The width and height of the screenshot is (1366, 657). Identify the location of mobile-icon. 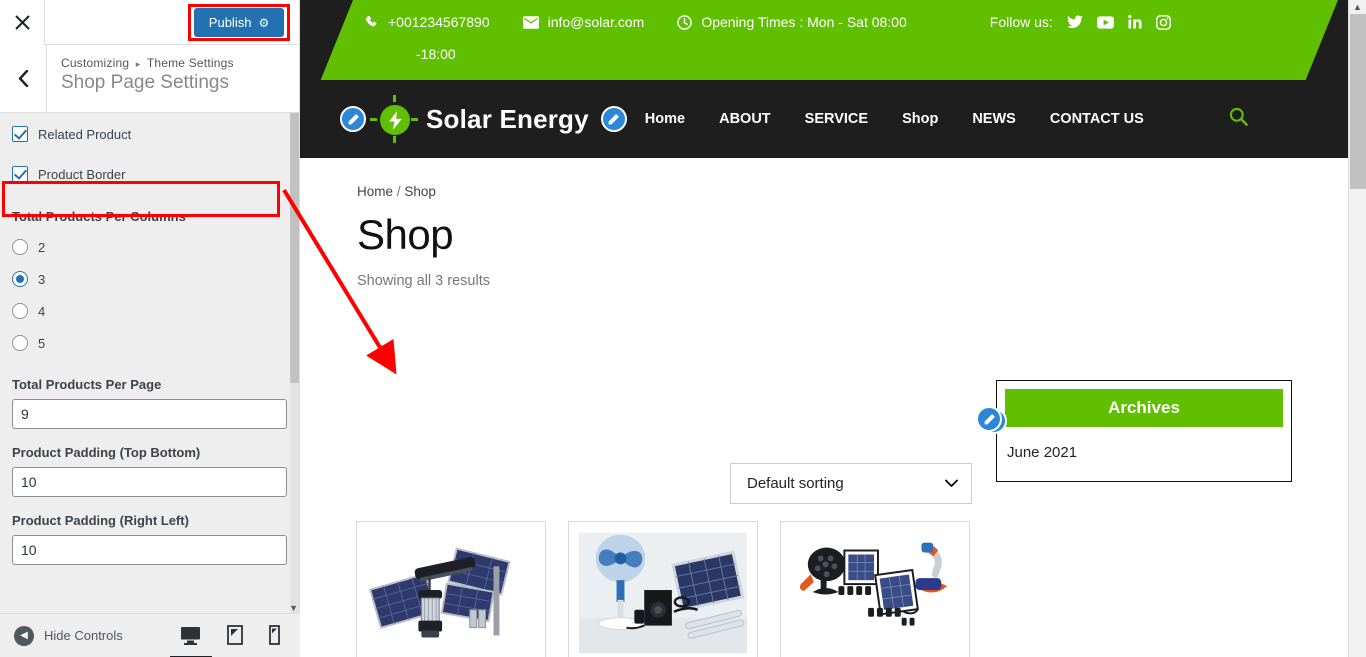
(274, 635).